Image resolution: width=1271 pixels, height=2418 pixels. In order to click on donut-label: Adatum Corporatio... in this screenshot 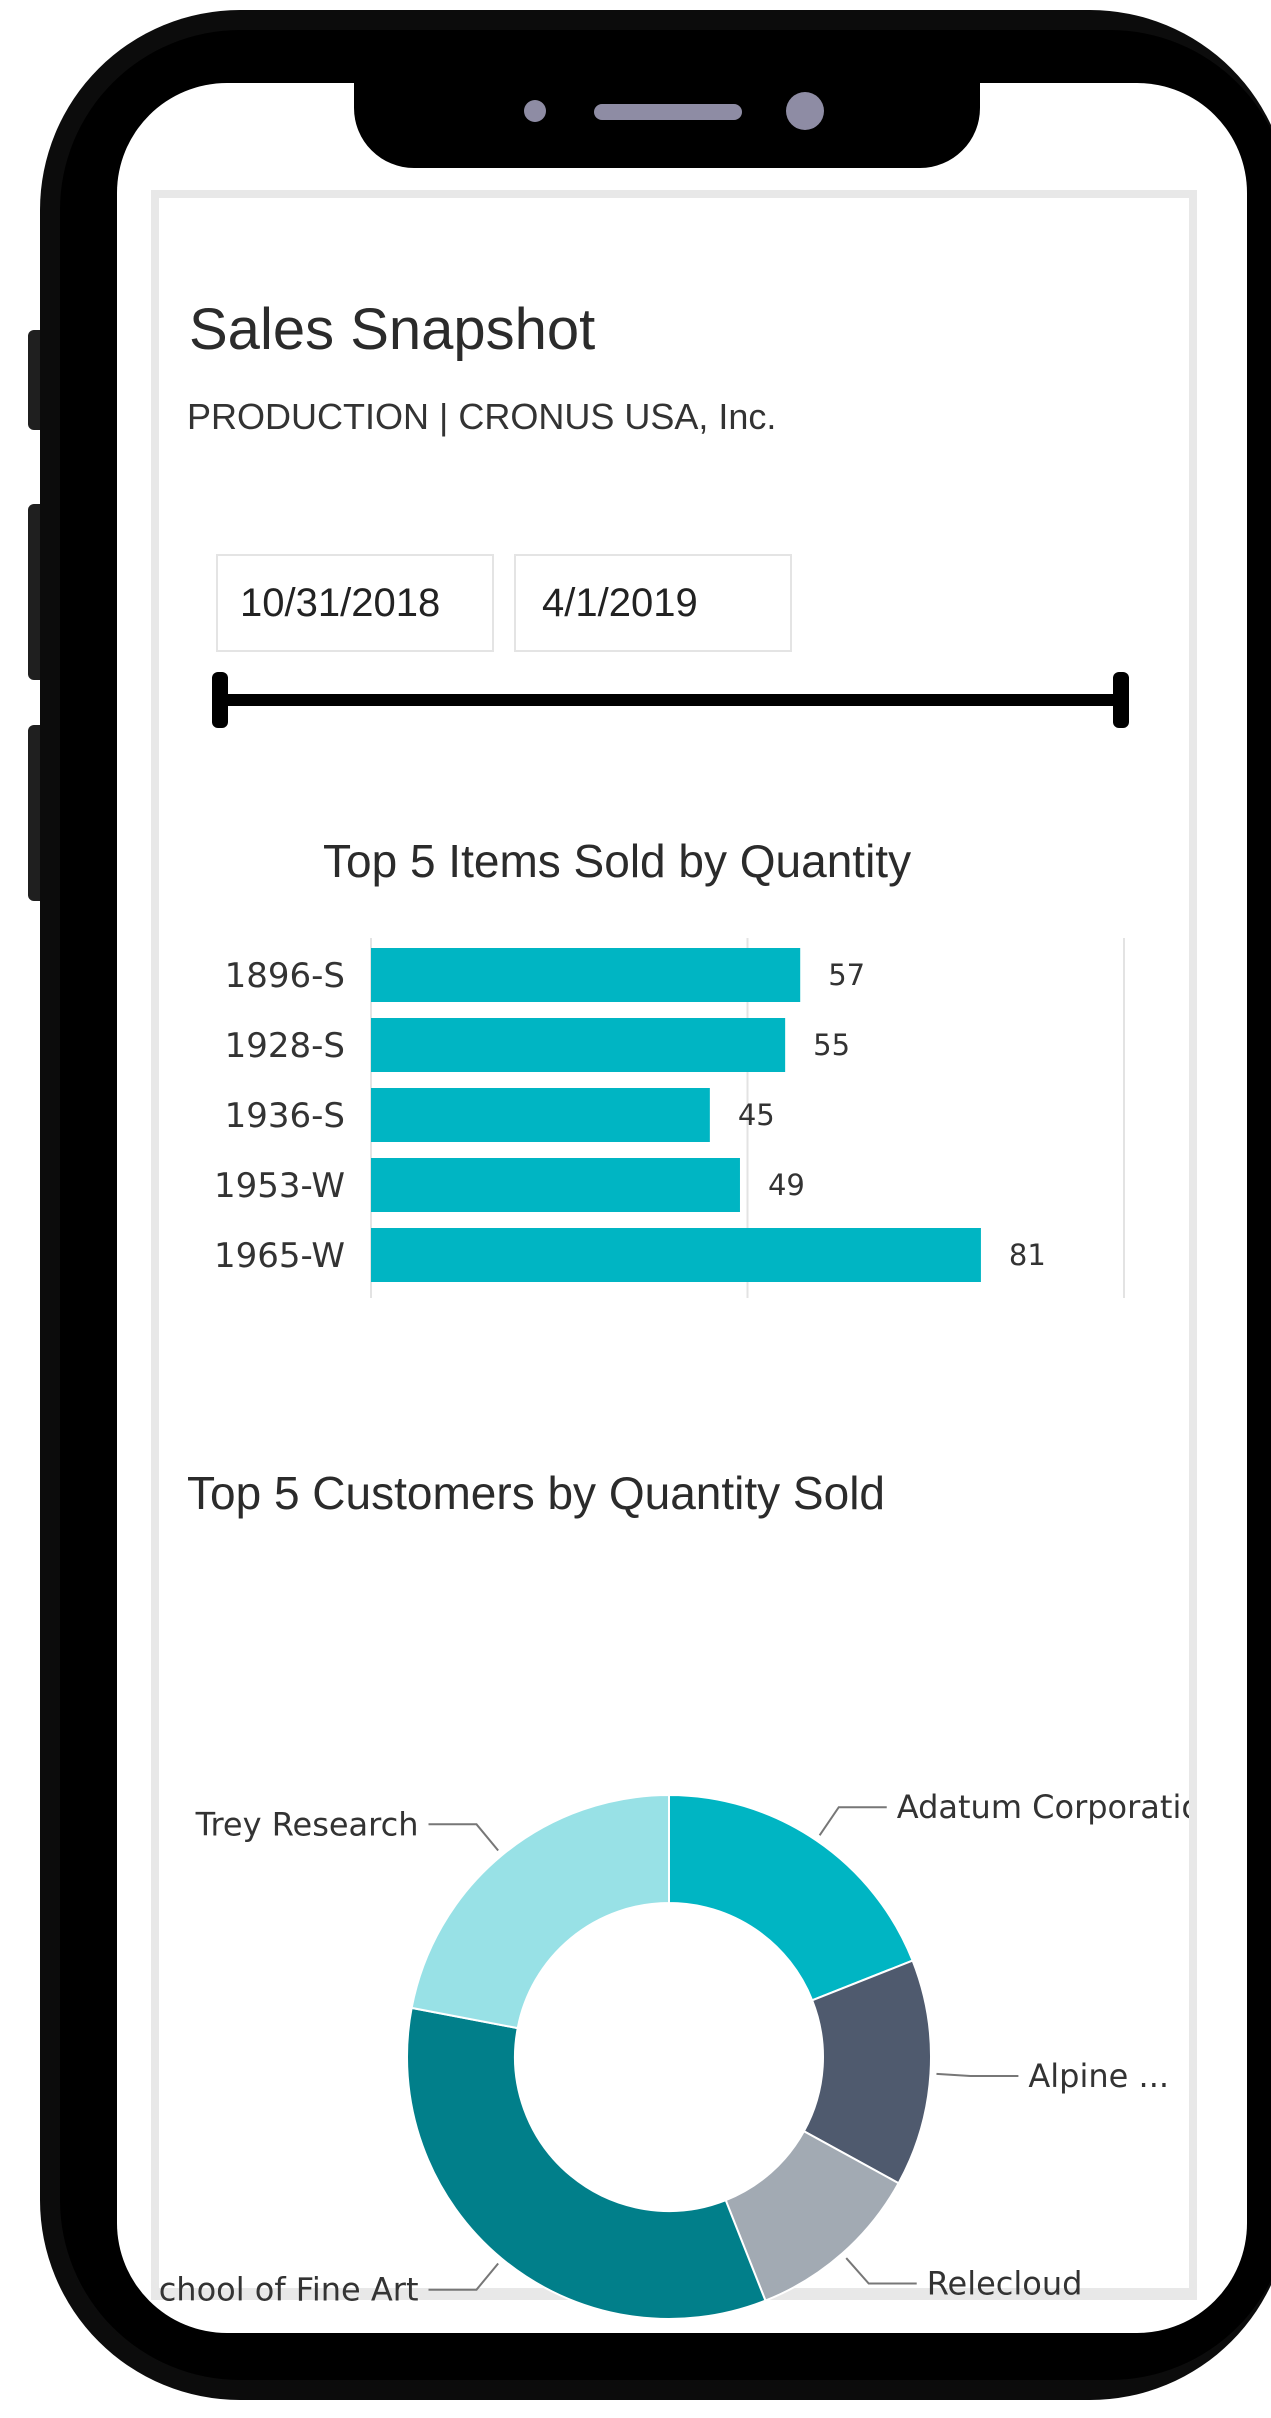, I will do `click(1043, 1807)`.